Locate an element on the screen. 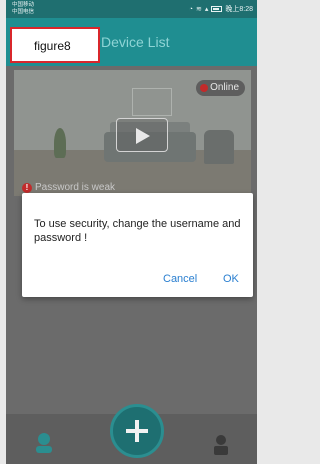 The height and width of the screenshot is (464, 320). play-button is located at coordinates (142, 135).